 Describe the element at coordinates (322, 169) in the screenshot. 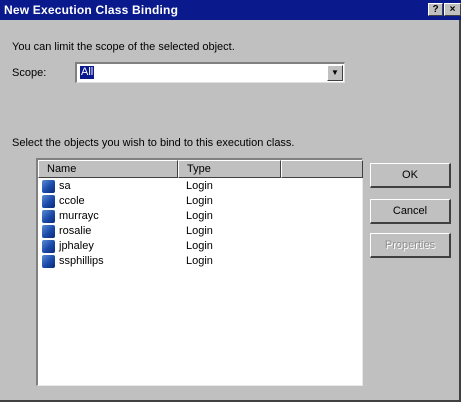

I see `column-header-blank` at that location.